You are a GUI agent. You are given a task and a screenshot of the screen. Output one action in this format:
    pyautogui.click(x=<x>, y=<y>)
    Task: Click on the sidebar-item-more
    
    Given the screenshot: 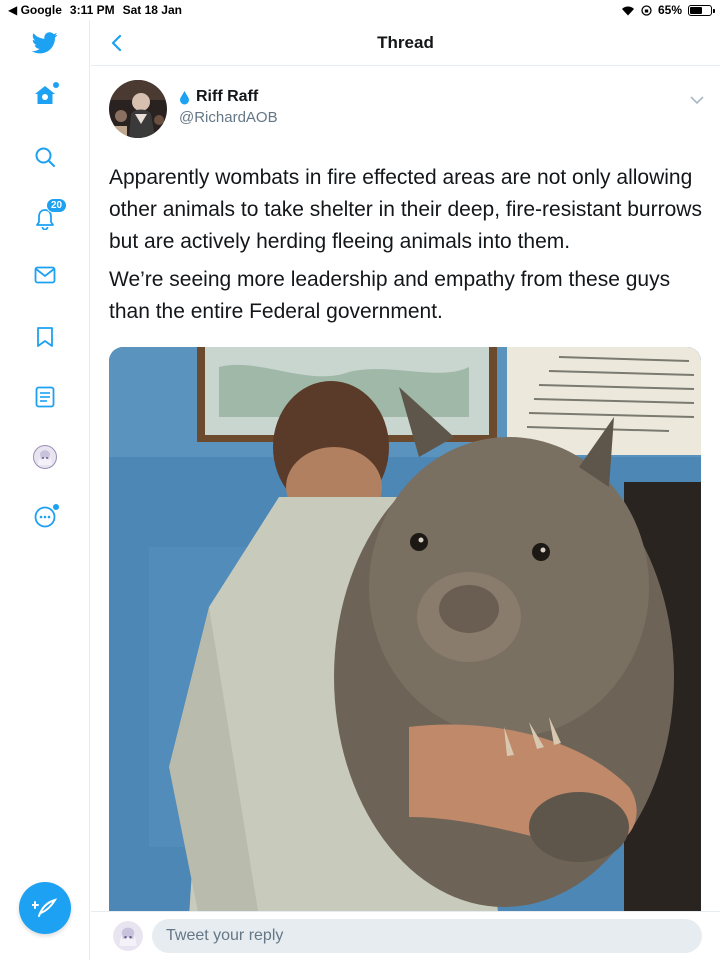 What is the action you would take?
    pyautogui.click(x=45, y=517)
    